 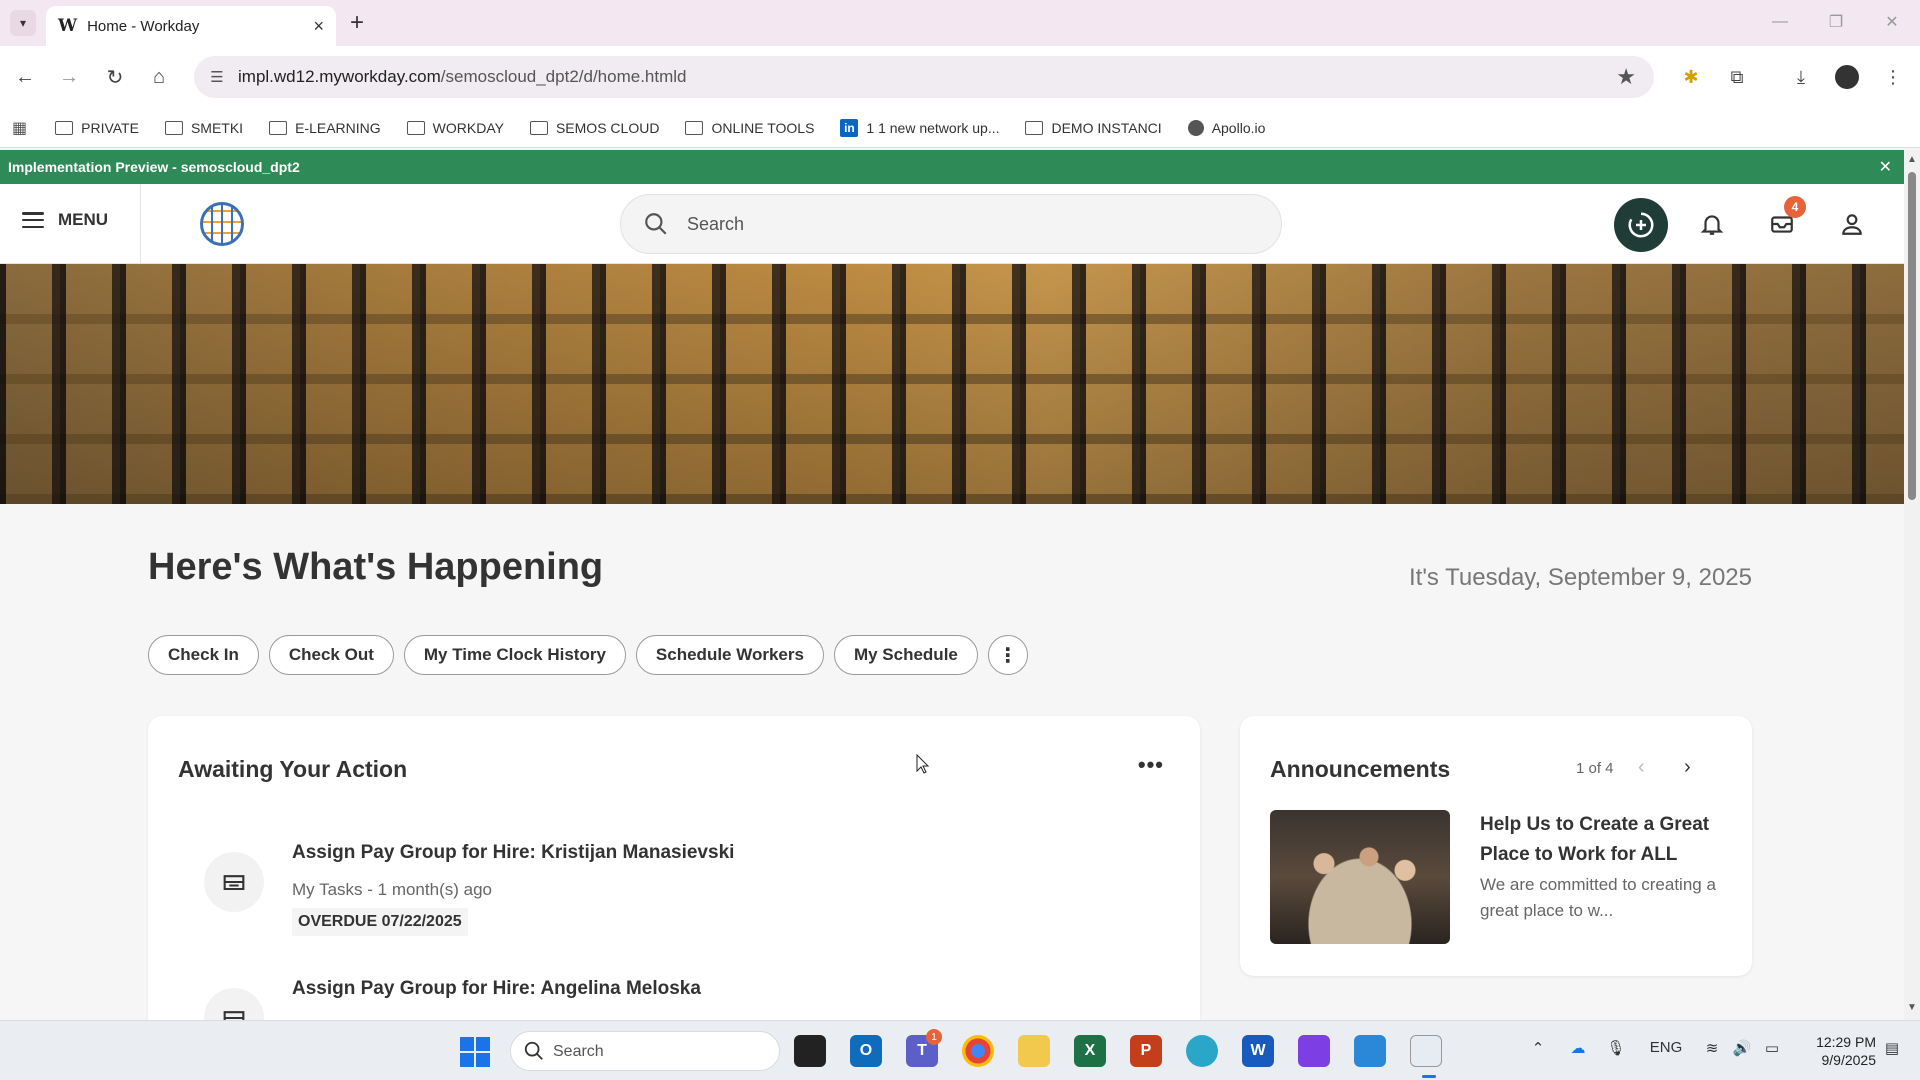 What do you see at coordinates (749, 128) in the screenshot?
I see `bookmark-item: ONLINE TOOLS` at bounding box center [749, 128].